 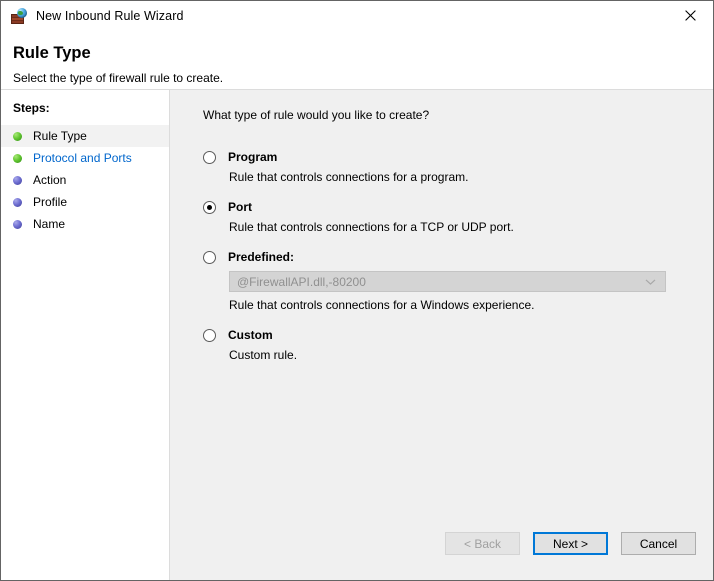 What do you see at coordinates (85, 180) in the screenshot?
I see `sidebar-item-action: Action` at bounding box center [85, 180].